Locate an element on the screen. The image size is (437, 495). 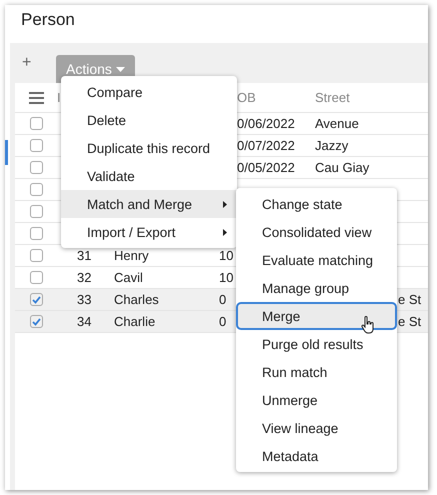
menu-item: Delete is located at coordinates (149, 120).